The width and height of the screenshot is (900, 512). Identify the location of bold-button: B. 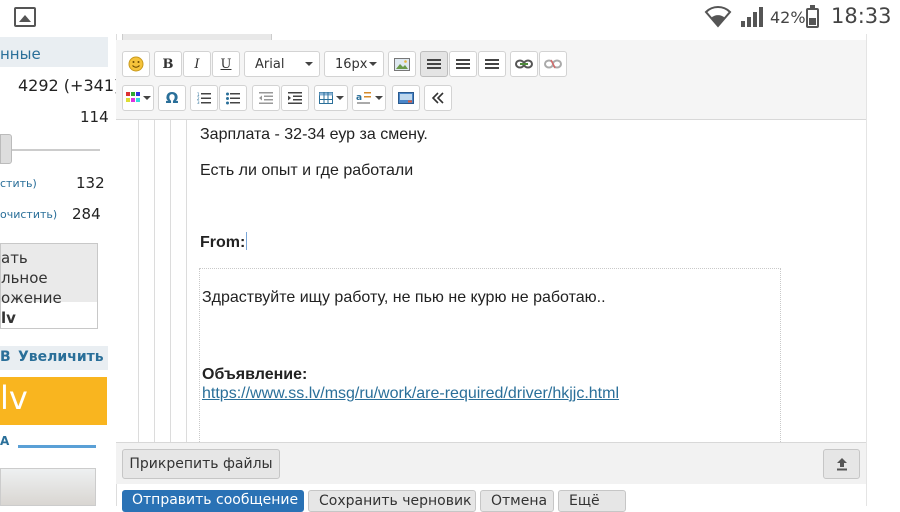
(168, 64).